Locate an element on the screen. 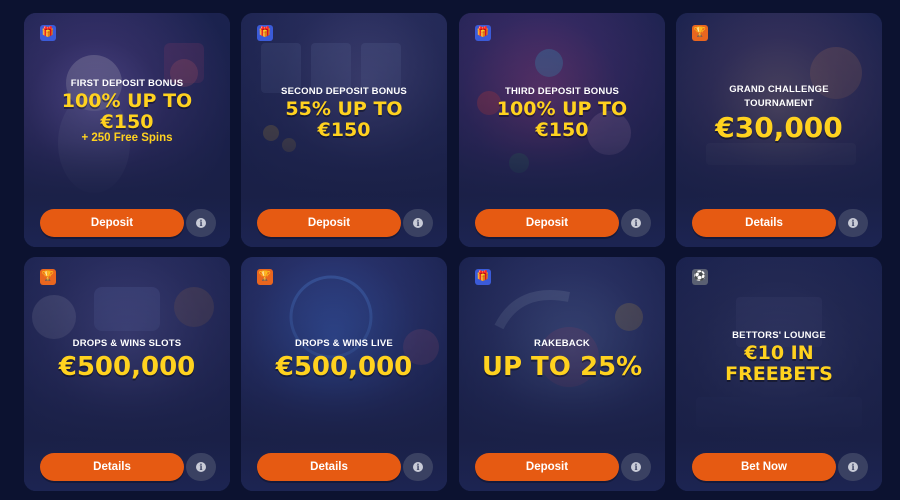 The height and width of the screenshot is (500, 900). promo-headline-2: FREEBETS is located at coordinates (779, 373).